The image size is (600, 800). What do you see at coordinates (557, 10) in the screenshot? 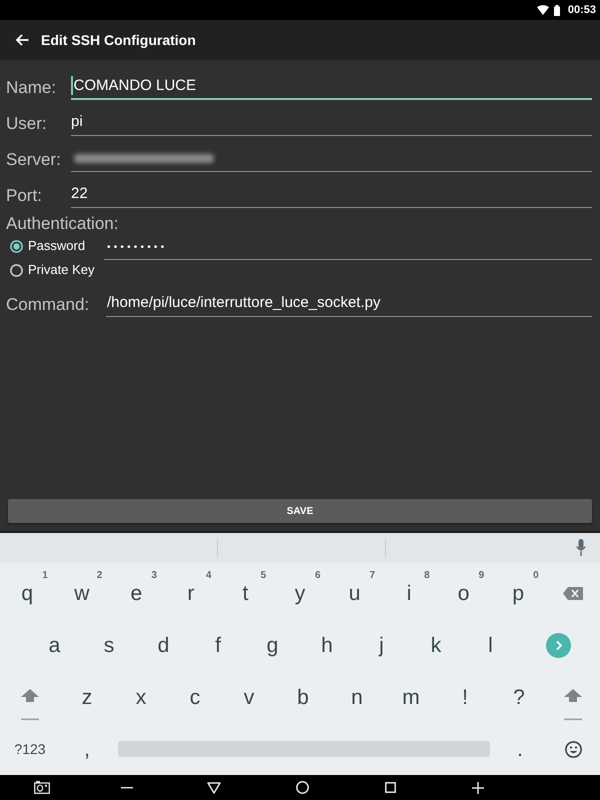
I see `battery-icon` at bounding box center [557, 10].